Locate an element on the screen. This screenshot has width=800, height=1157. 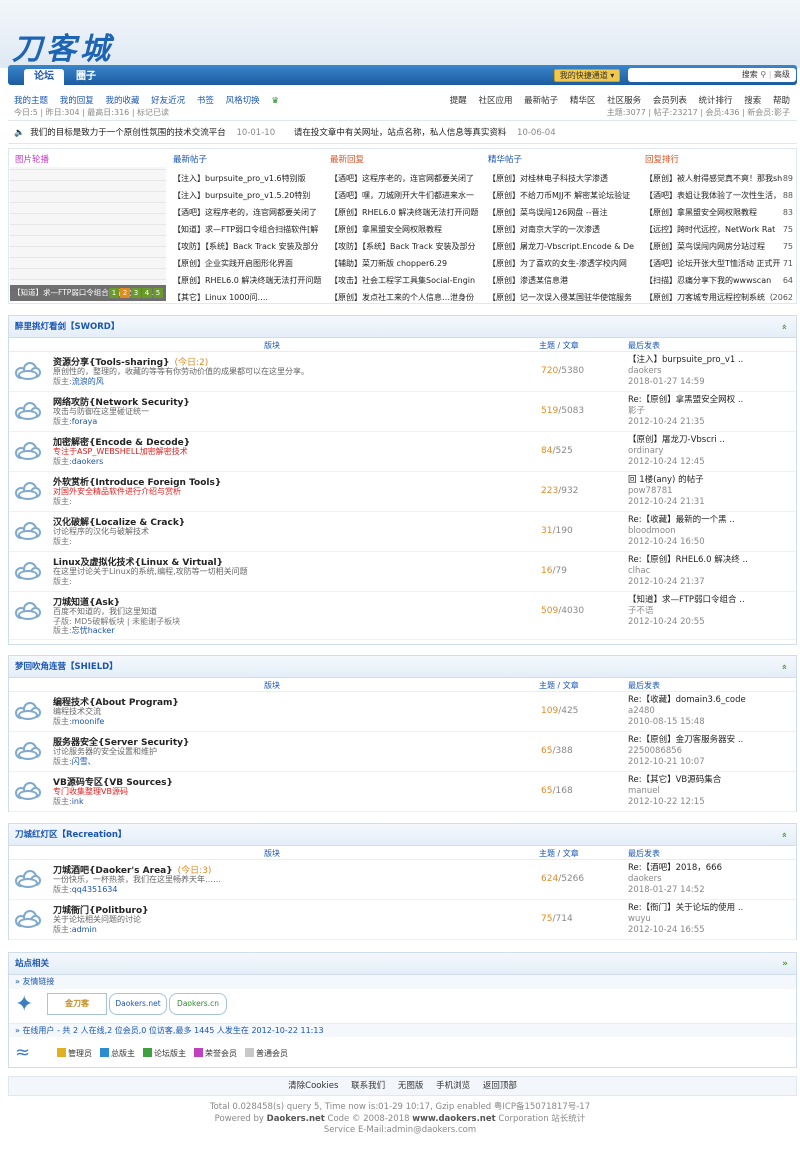
slide-dot: 2 is located at coordinates (125, 293).